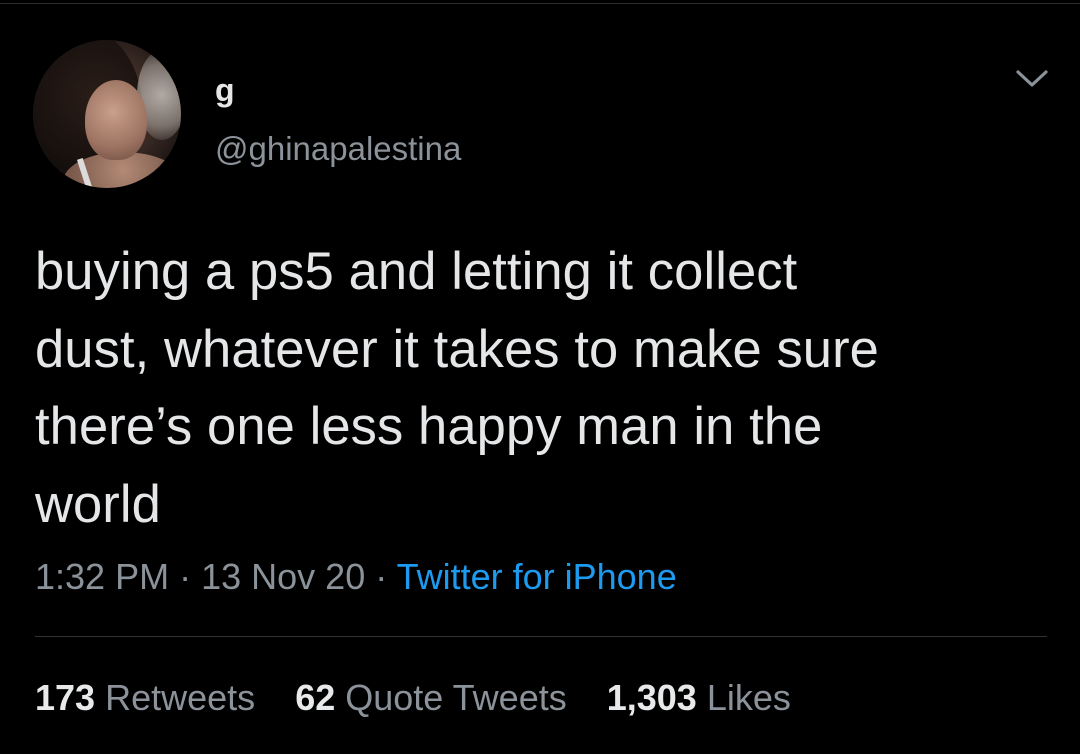  Describe the element at coordinates (651, 697) in the screenshot. I see `likes-count: 1,303` at that location.